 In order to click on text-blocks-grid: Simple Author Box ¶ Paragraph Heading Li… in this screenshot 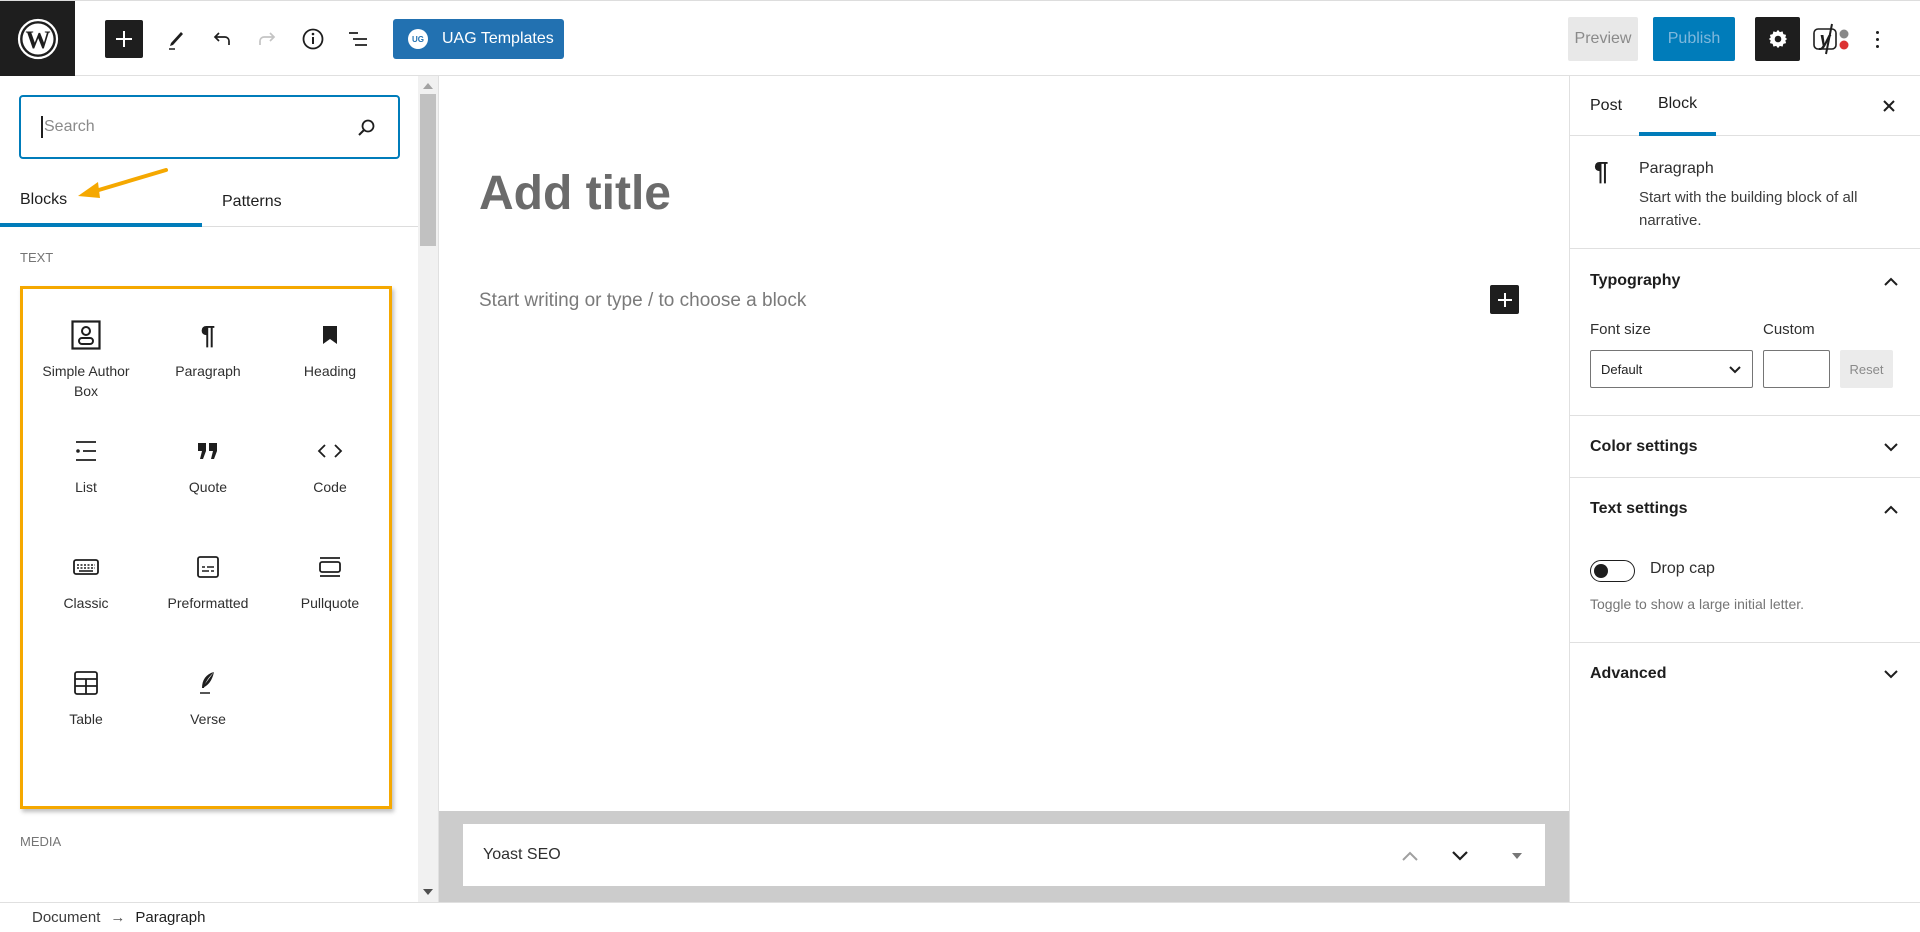, I will do `click(206, 547)`.